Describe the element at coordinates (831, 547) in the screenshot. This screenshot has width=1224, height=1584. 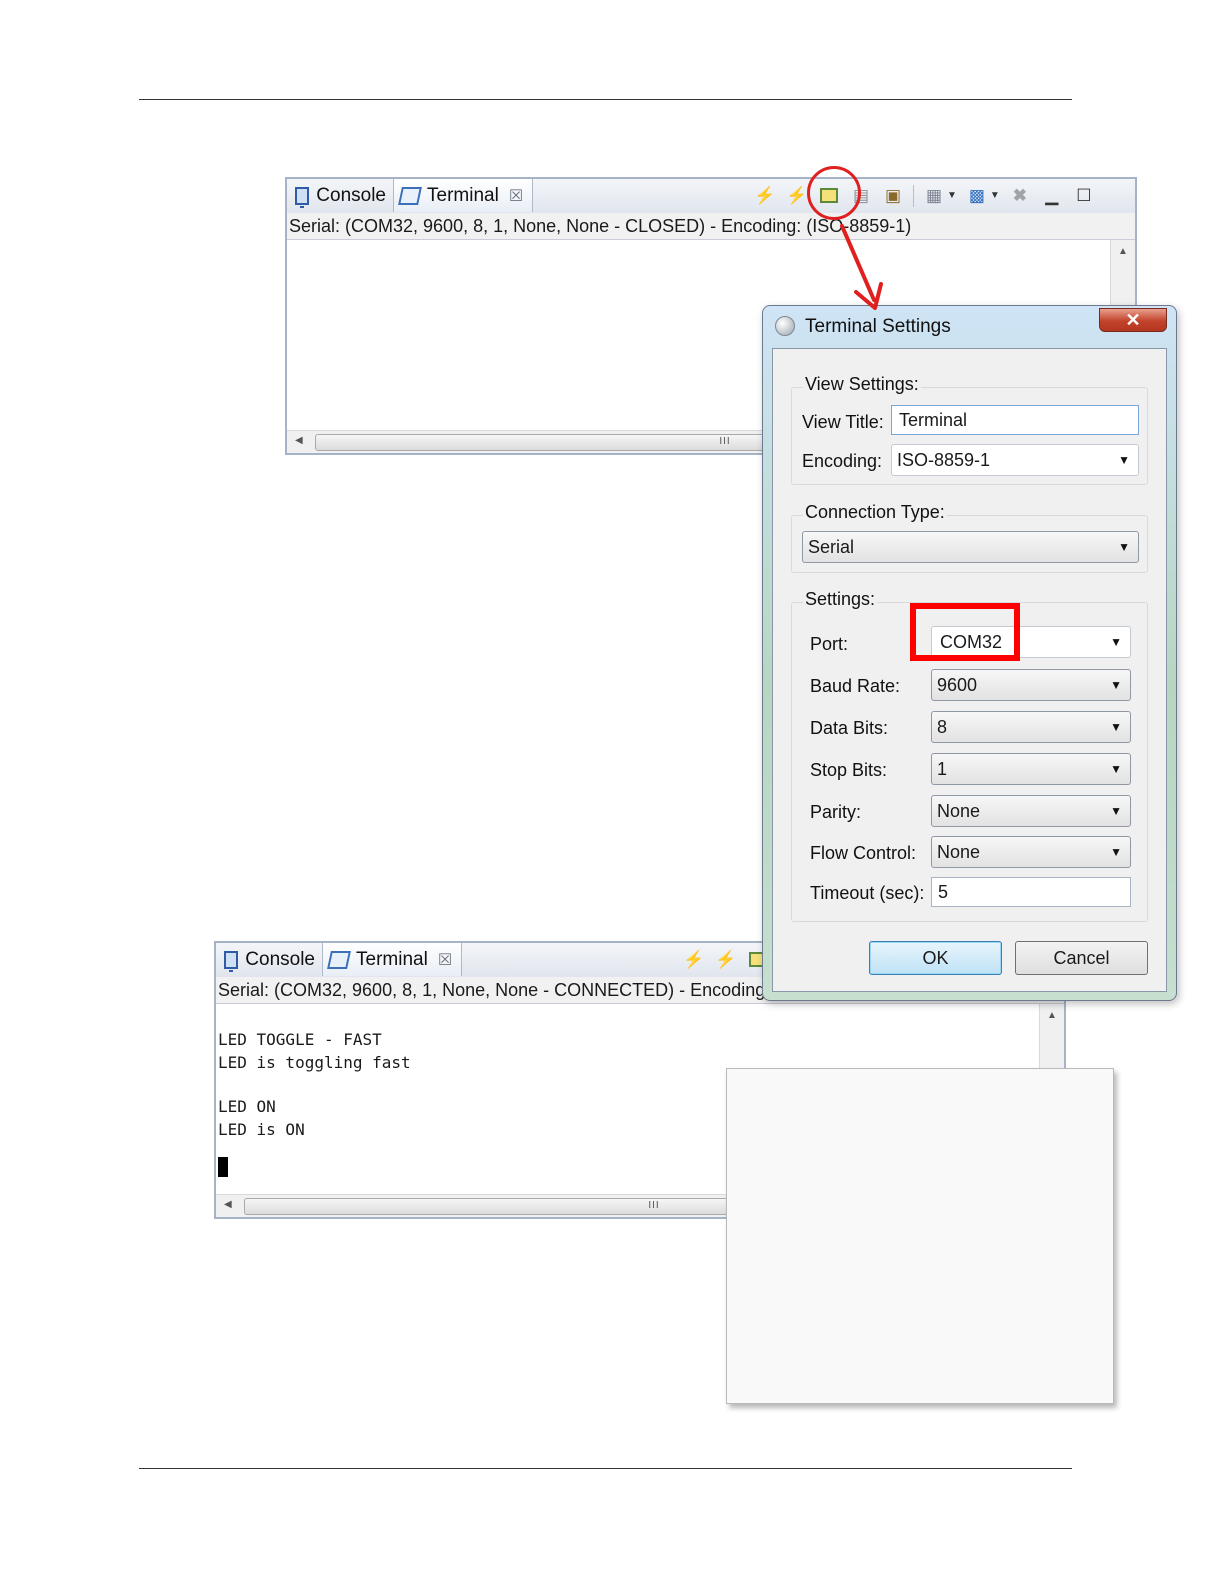
I see `connection-type-value: Serial` at that location.